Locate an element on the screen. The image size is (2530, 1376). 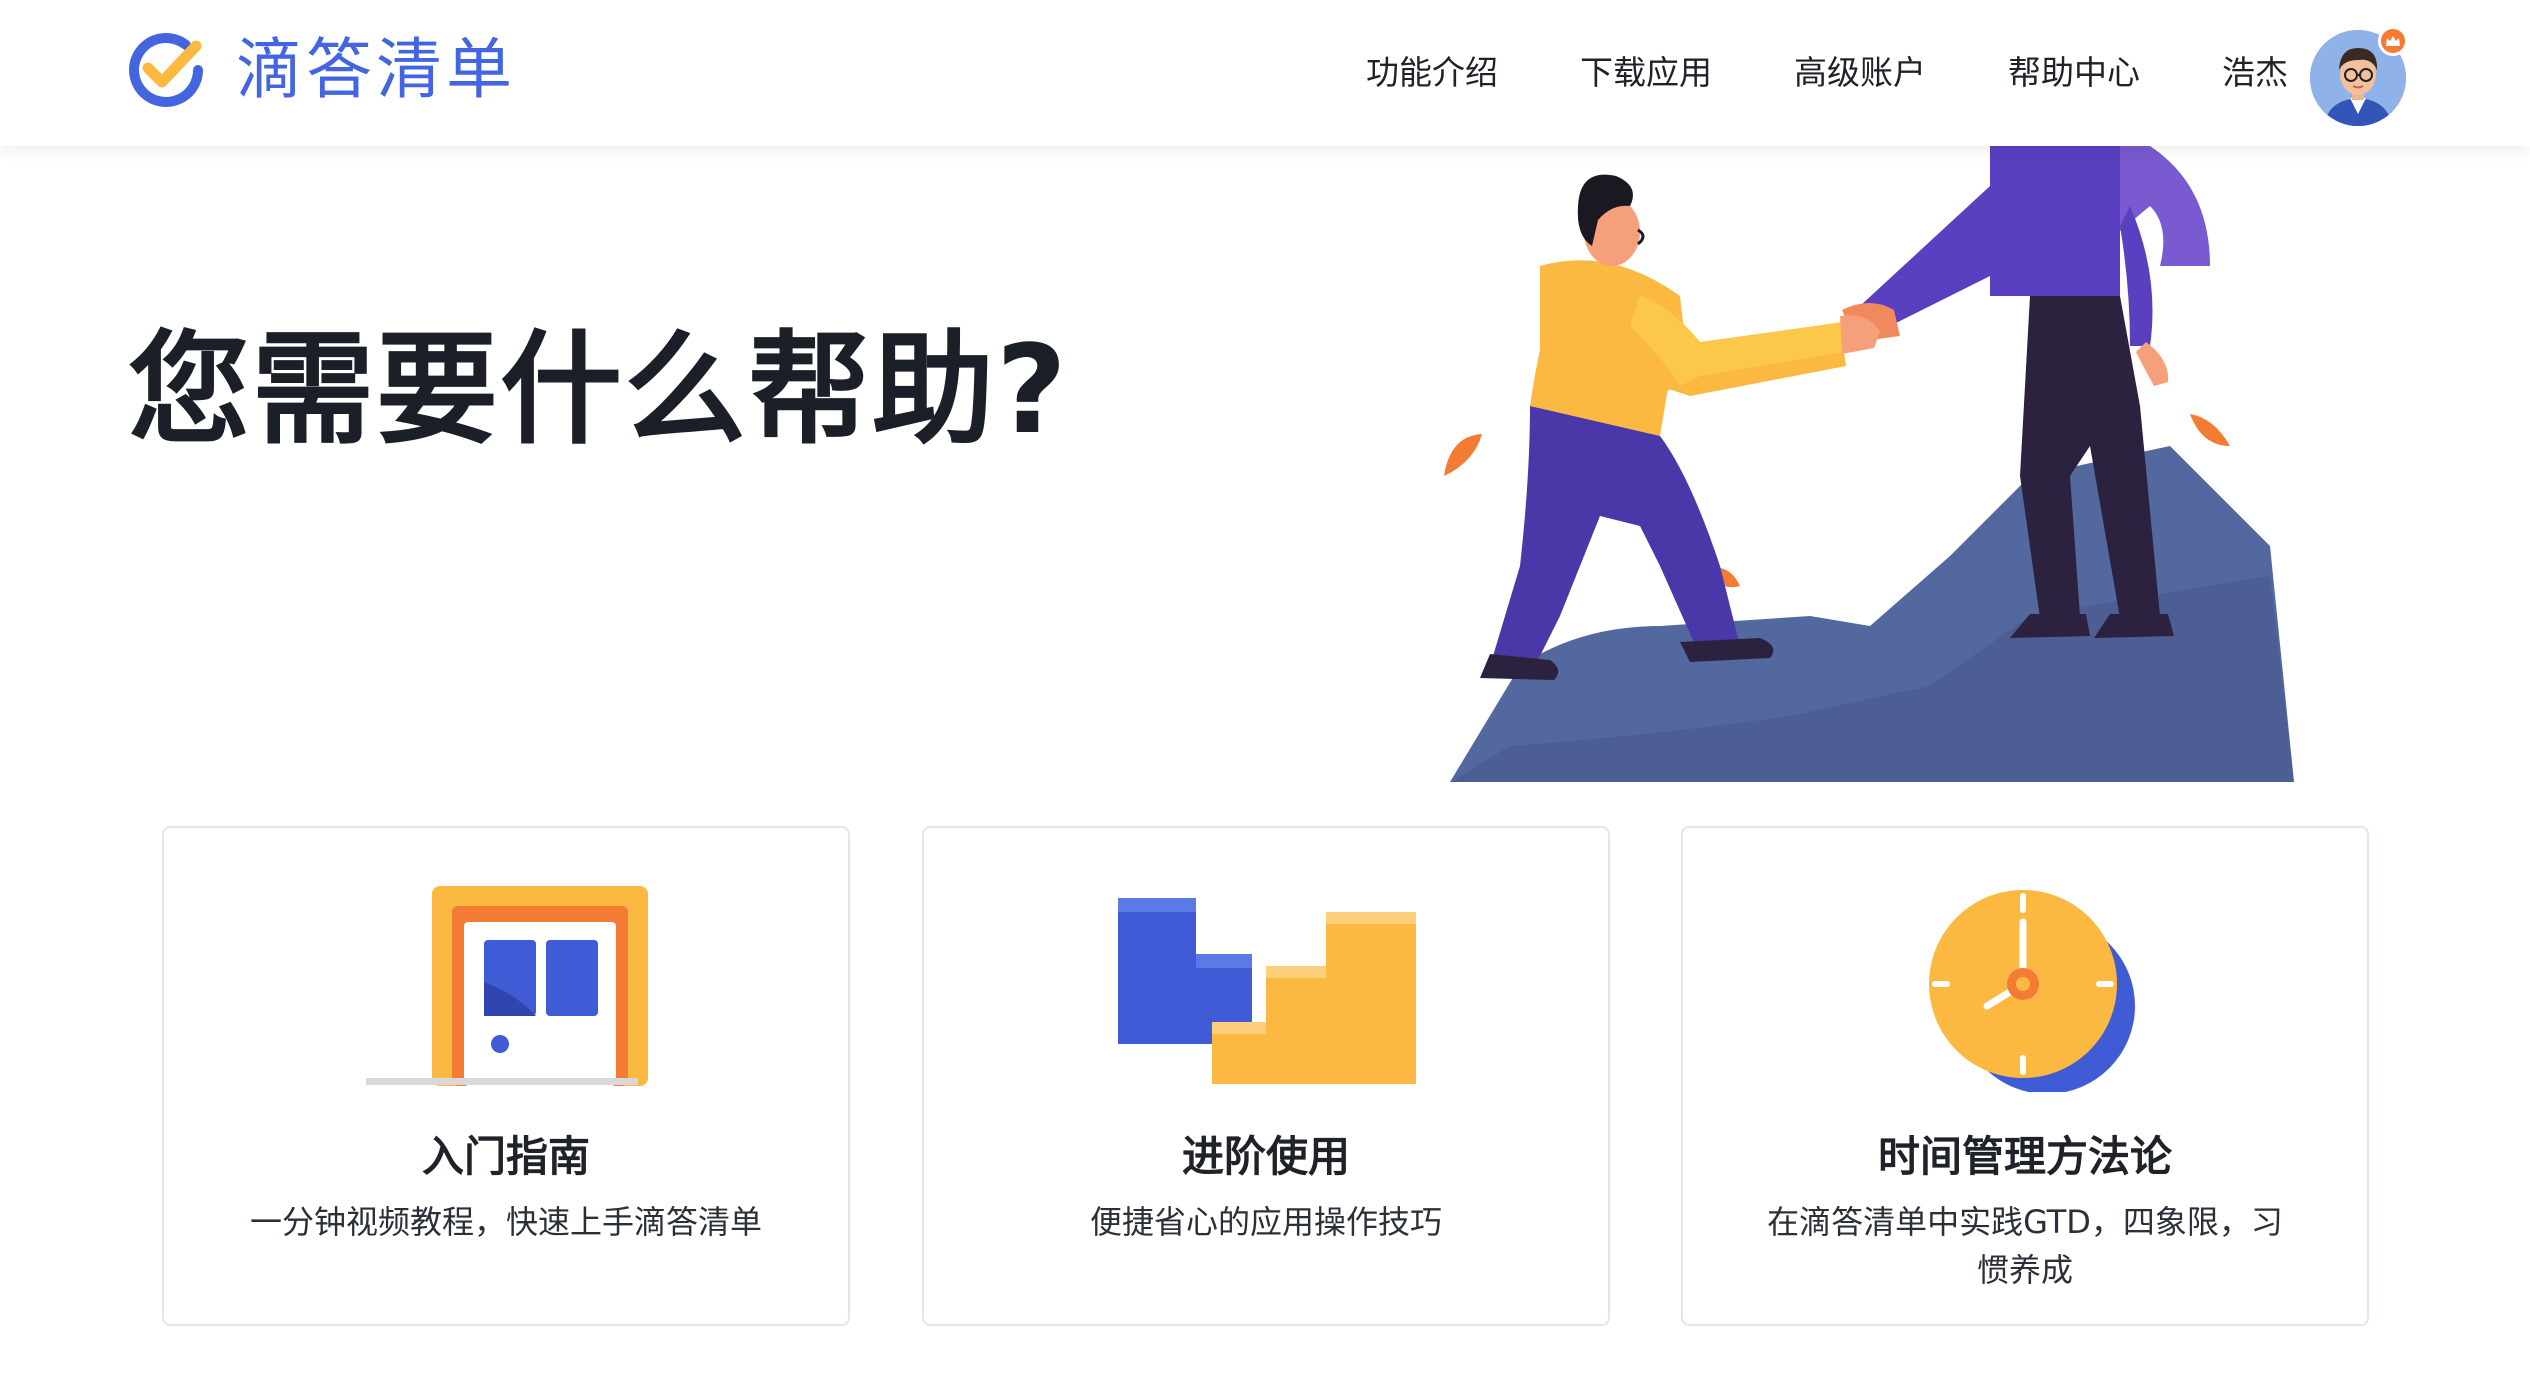
crown-icon is located at coordinates (2393, 41).